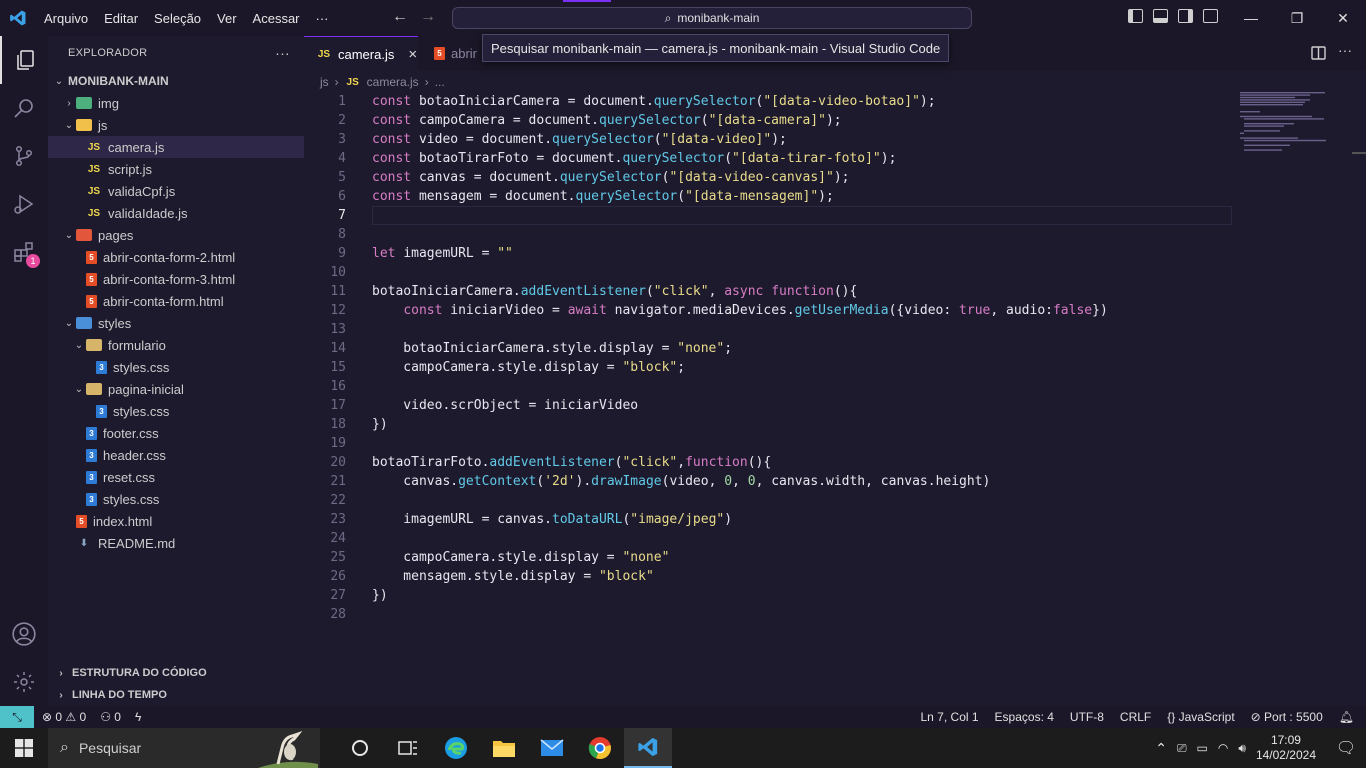  What do you see at coordinates (1202, 748) in the screenshot?
I see `battery-icon: ▭` at bounding box center [1202, 748].